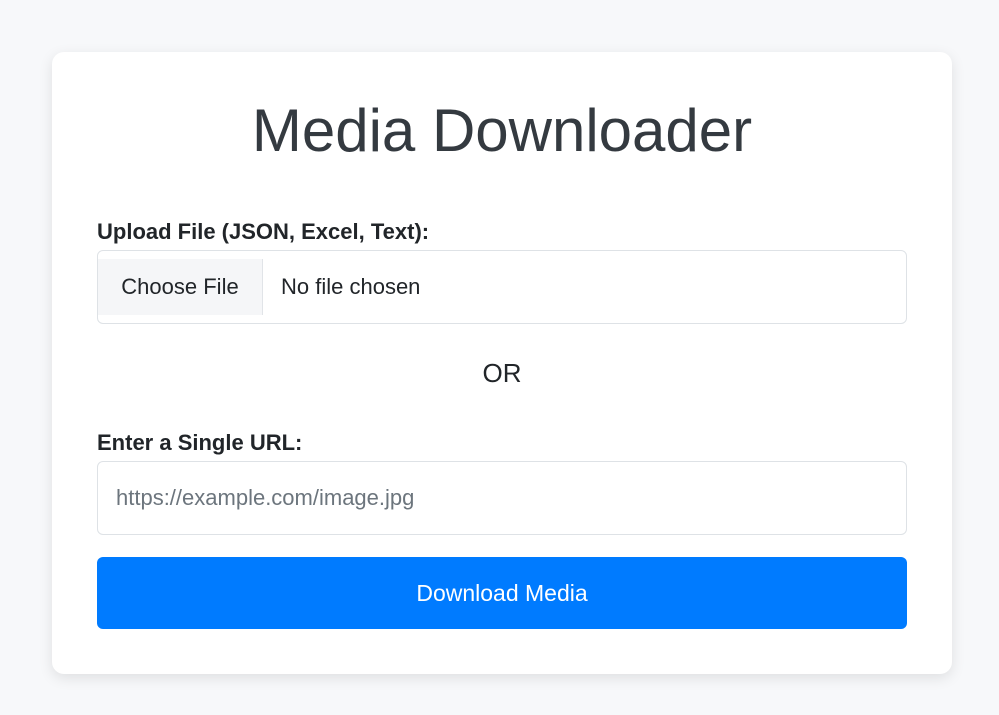 Image resolution: width=999 pixels, height=715 pixels. Describe the element at coordinates (502, 130) in the screenshot. I see `page-title: Media Downloader` at that location.